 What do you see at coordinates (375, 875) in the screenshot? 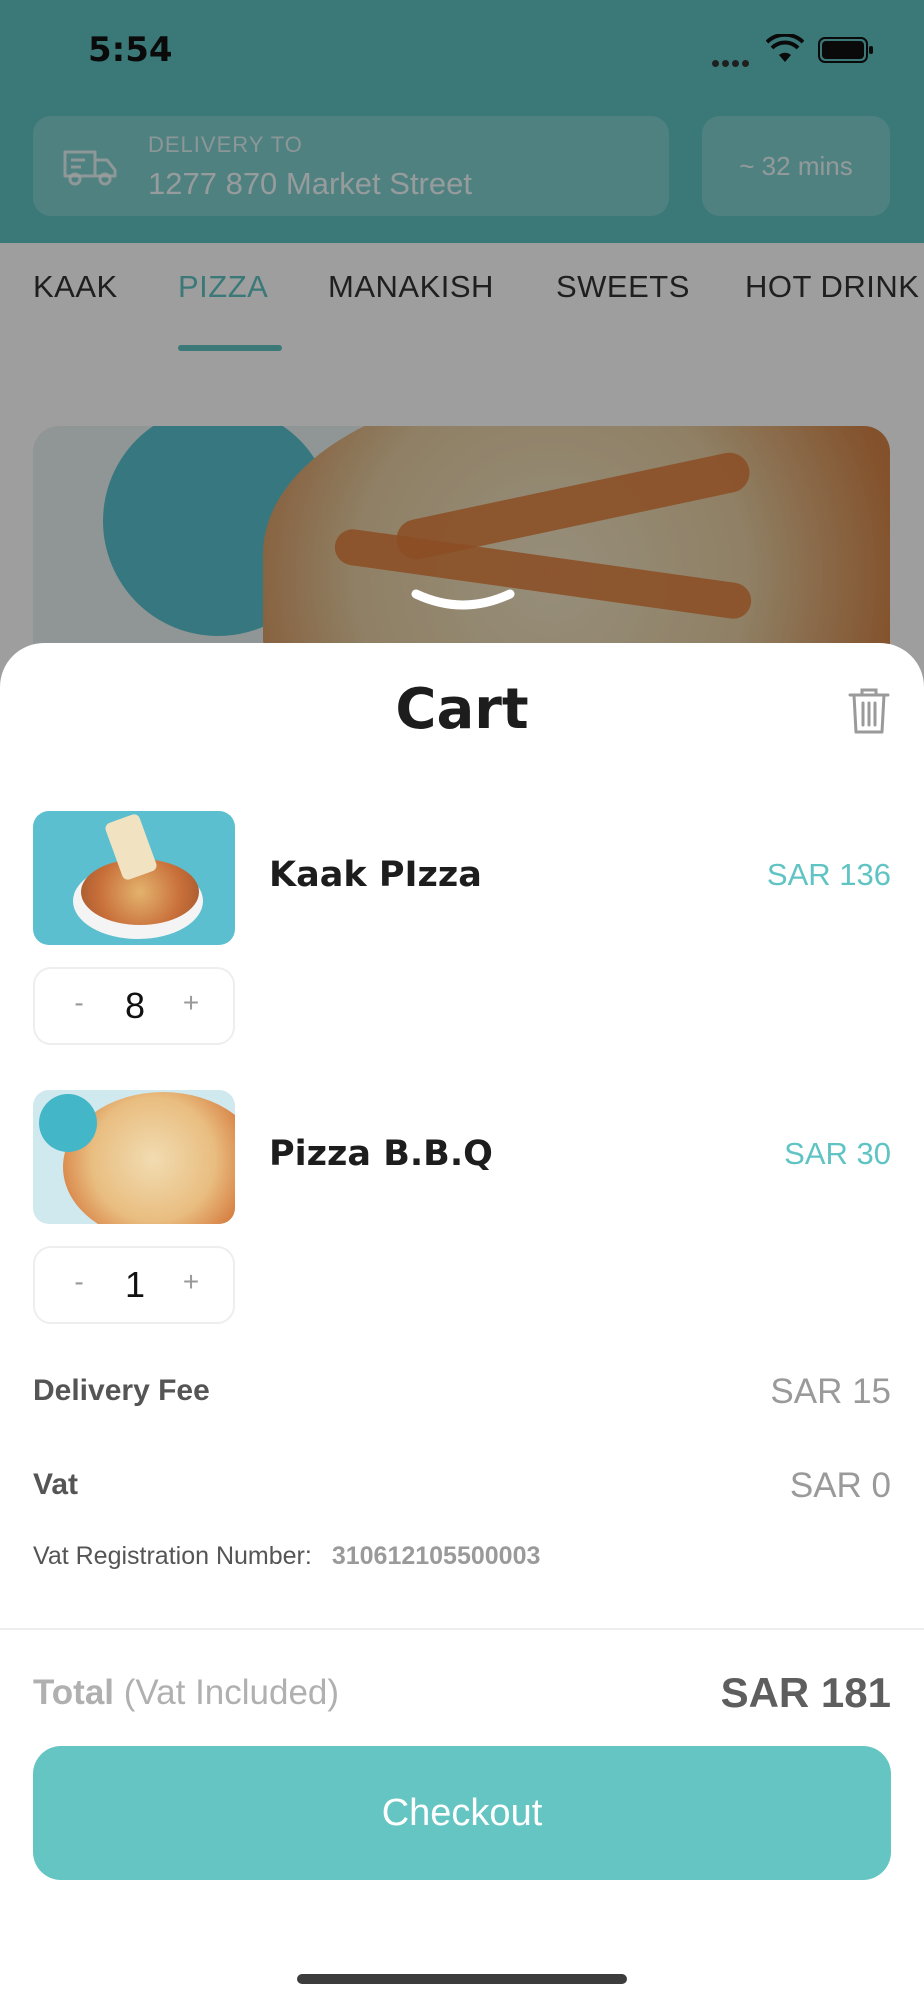
I see `item-name: Kaak PIzza` at bounding box center [375, 875].